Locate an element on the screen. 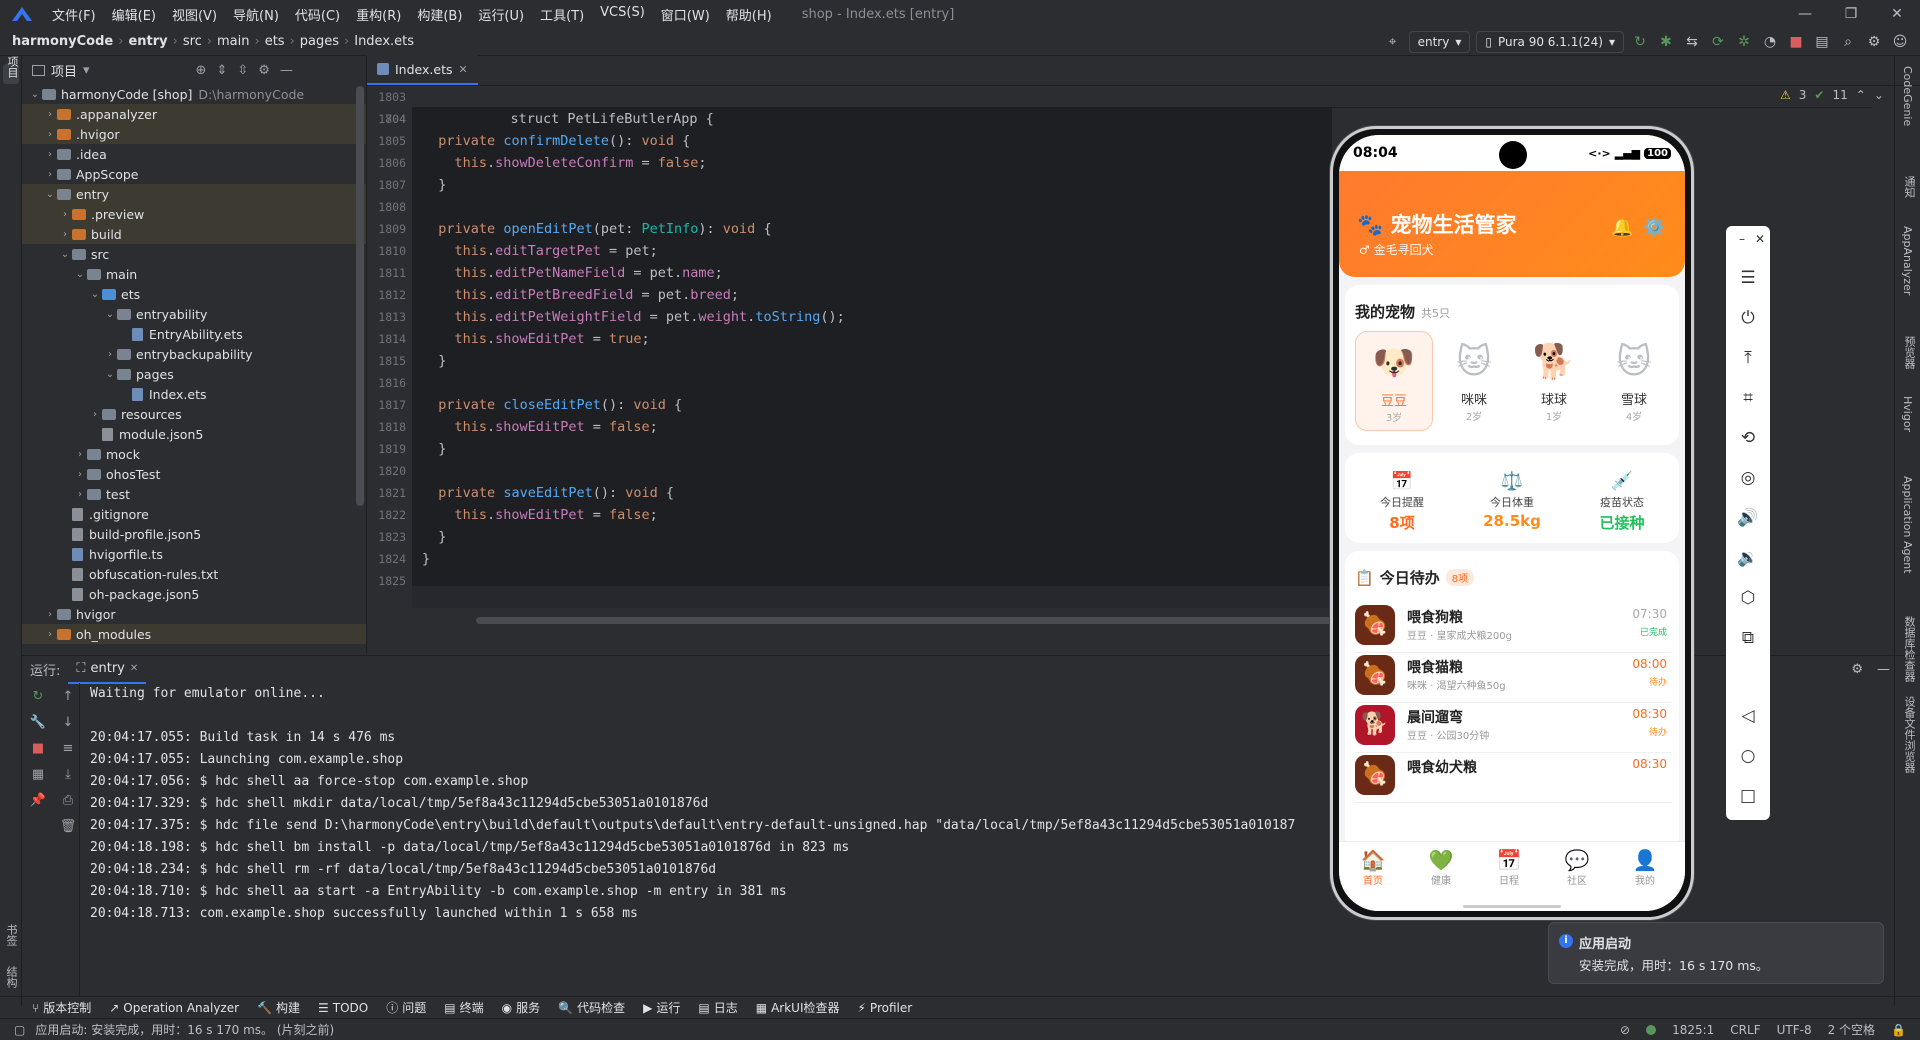 This screenshot has height=1040, width=1920. tree-item: obfuscation-rules.txt is located at coordinates (194, 574).